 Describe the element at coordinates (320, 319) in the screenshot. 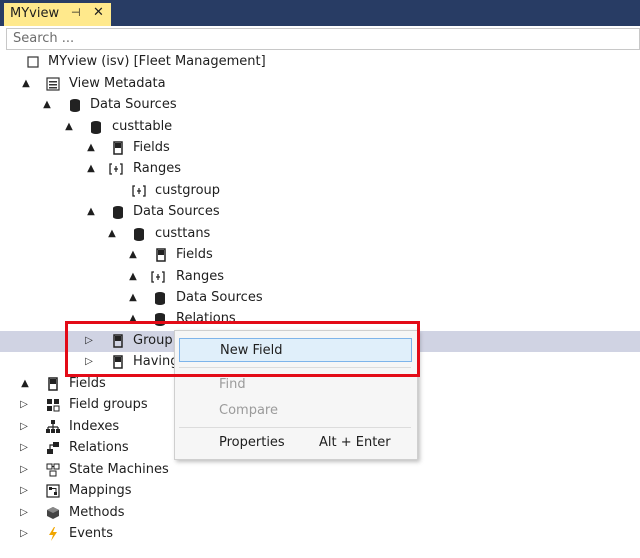

I see `tree-node: ▲ Relations` at that location.